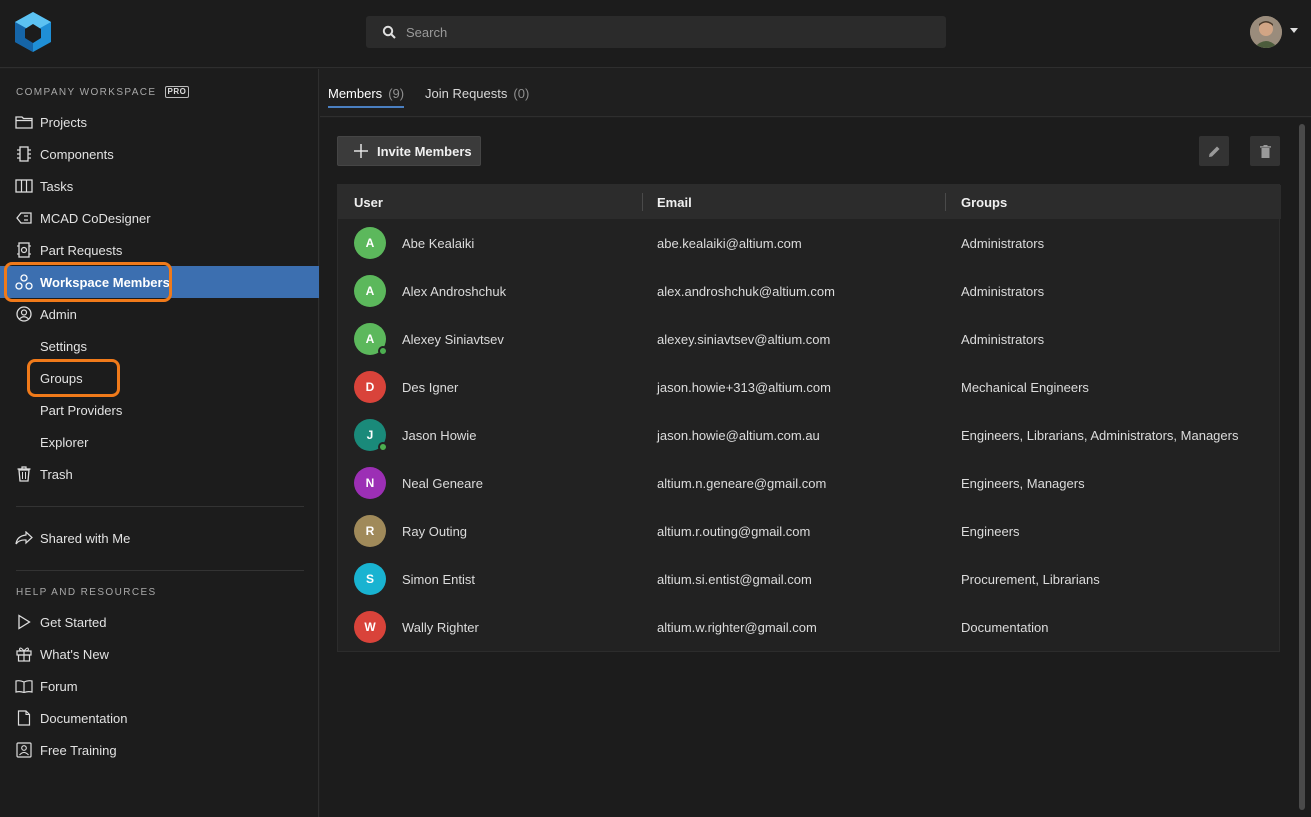  What do you see at coordinates (440, 627) in the screenshot?
I see `cell-user: Wally Righter` at bounding box center [440, 627].